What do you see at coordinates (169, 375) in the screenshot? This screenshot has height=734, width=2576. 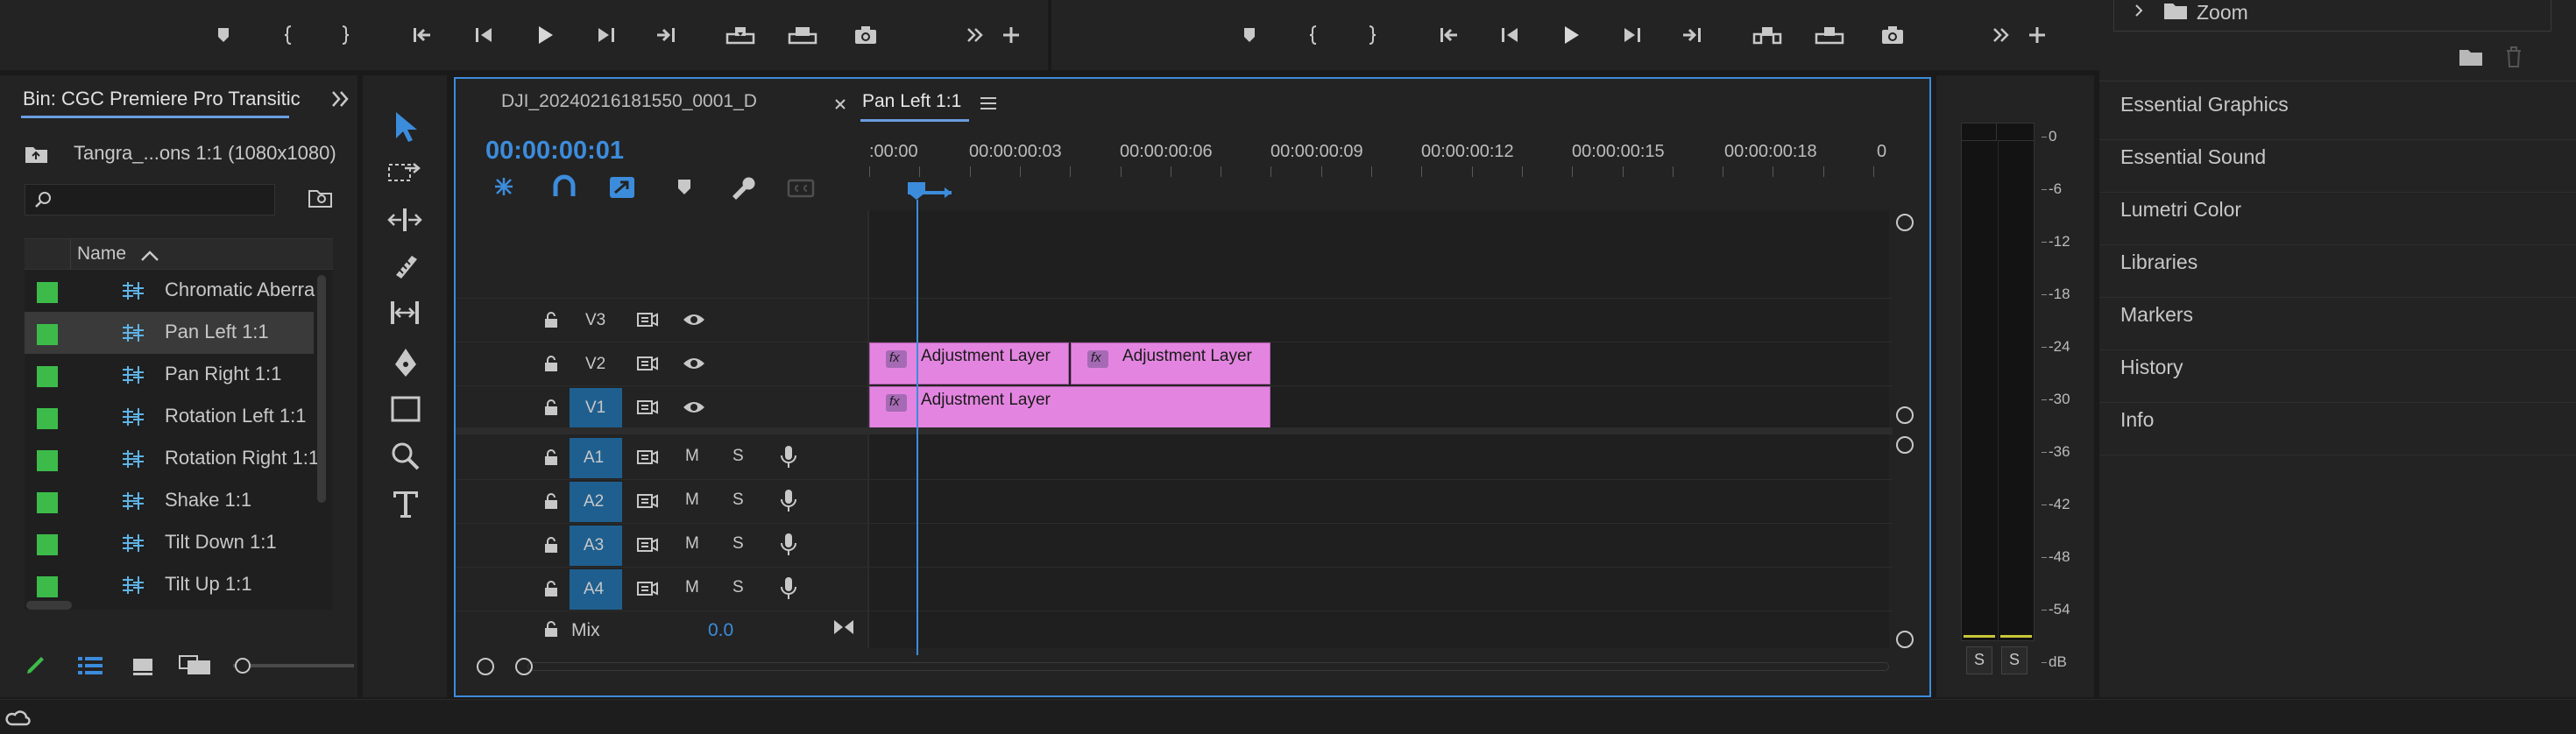 I see `list-item: Pan Right 1:1` at bounding box center [169, 375].